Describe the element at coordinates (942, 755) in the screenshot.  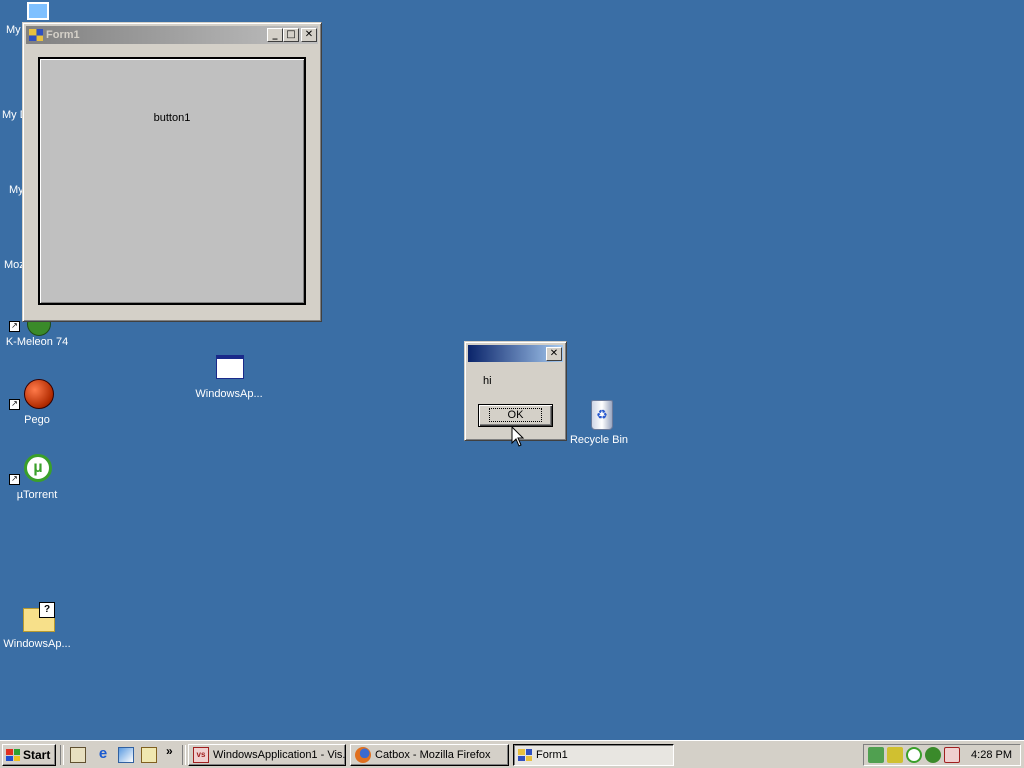
I see `system-tray: 4:28 PM` at that location.